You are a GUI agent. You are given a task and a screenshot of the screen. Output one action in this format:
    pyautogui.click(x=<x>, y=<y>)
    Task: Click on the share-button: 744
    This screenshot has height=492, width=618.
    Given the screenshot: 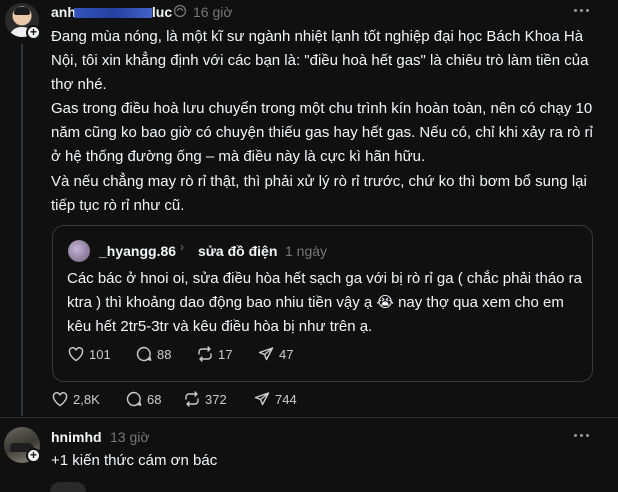 What is the action you would take?
    pyautogui.click(x=275, y=399)
    